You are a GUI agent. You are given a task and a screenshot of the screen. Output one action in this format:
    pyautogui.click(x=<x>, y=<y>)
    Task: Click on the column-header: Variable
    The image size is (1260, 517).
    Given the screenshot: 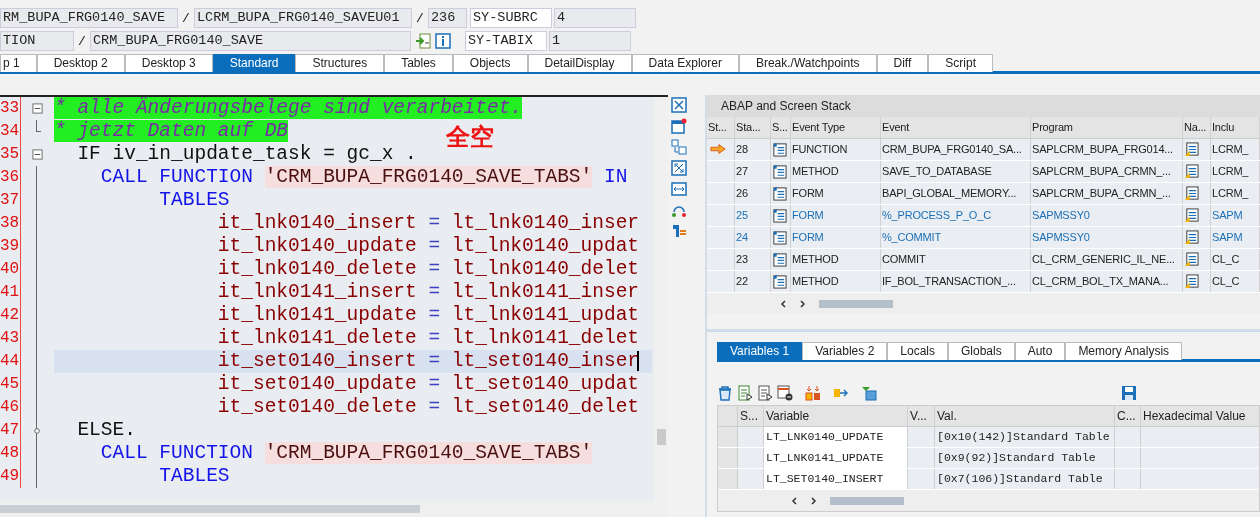 What is the action you would take?
    pyautogui.click(x=836, y=416)
    